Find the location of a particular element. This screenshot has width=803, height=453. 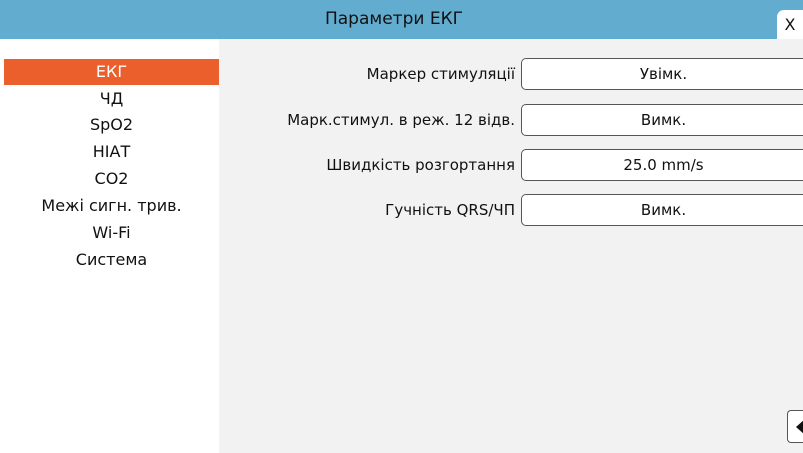

sidebar-item-nibp: НІАТ is located at coordinates (111, 152).